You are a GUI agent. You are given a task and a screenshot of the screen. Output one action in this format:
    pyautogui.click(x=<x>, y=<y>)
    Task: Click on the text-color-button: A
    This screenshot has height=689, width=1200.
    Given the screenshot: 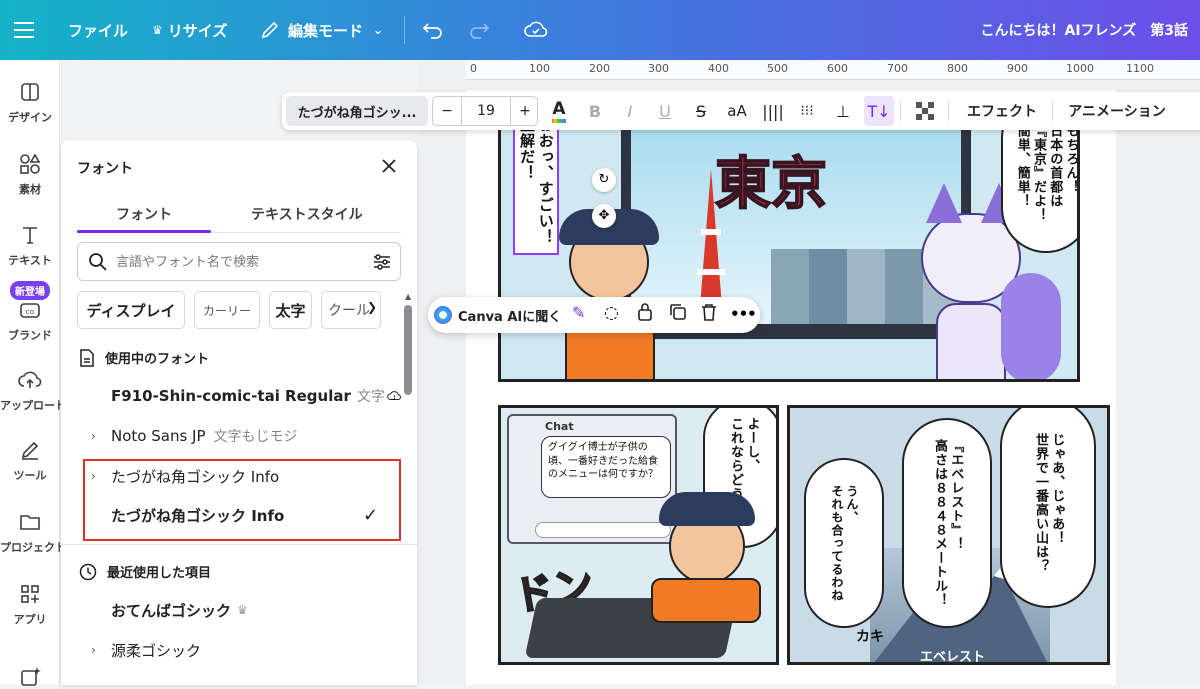 What is the action you would take?
    pyautogui.click(x=559, y=111)
    